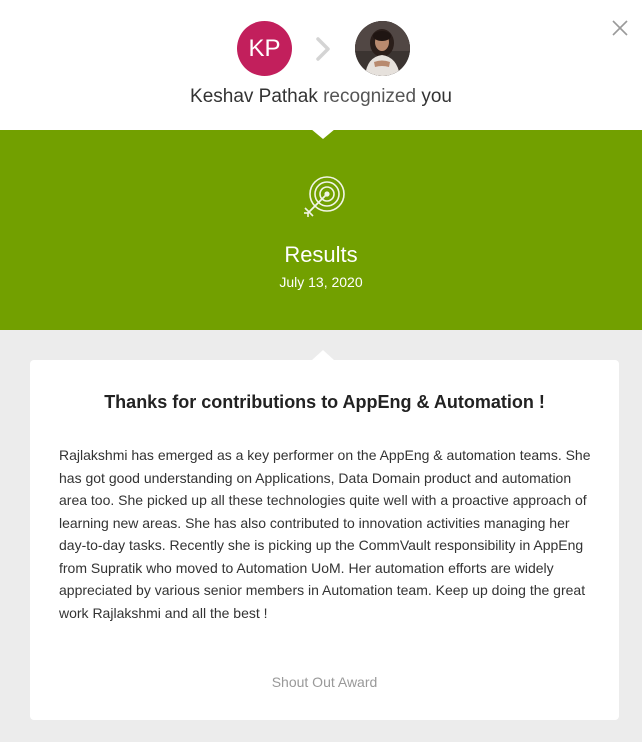 The width and height of the screenshot is (642, 742). I want to click on close-button, so click(620, 28).